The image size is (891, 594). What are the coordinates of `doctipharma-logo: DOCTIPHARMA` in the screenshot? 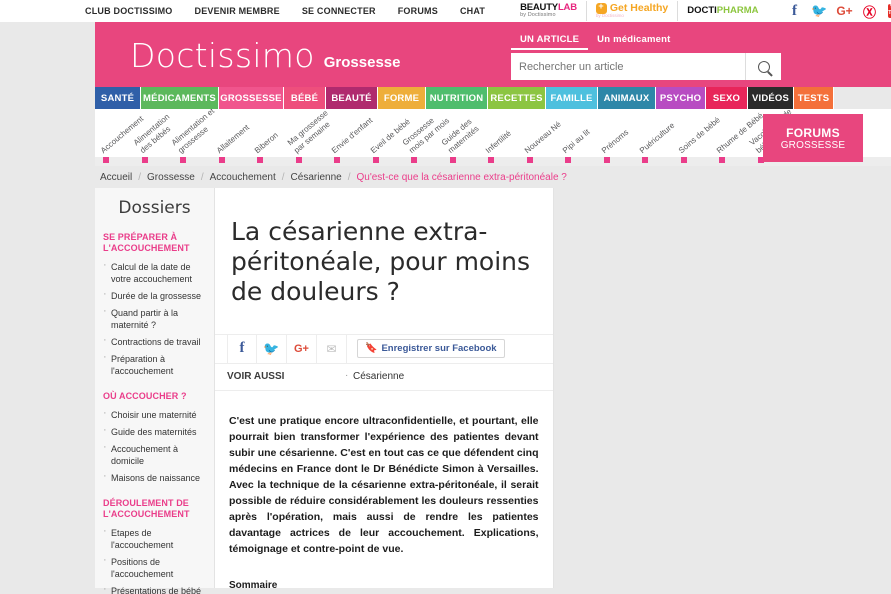 It's located at (722, 11).